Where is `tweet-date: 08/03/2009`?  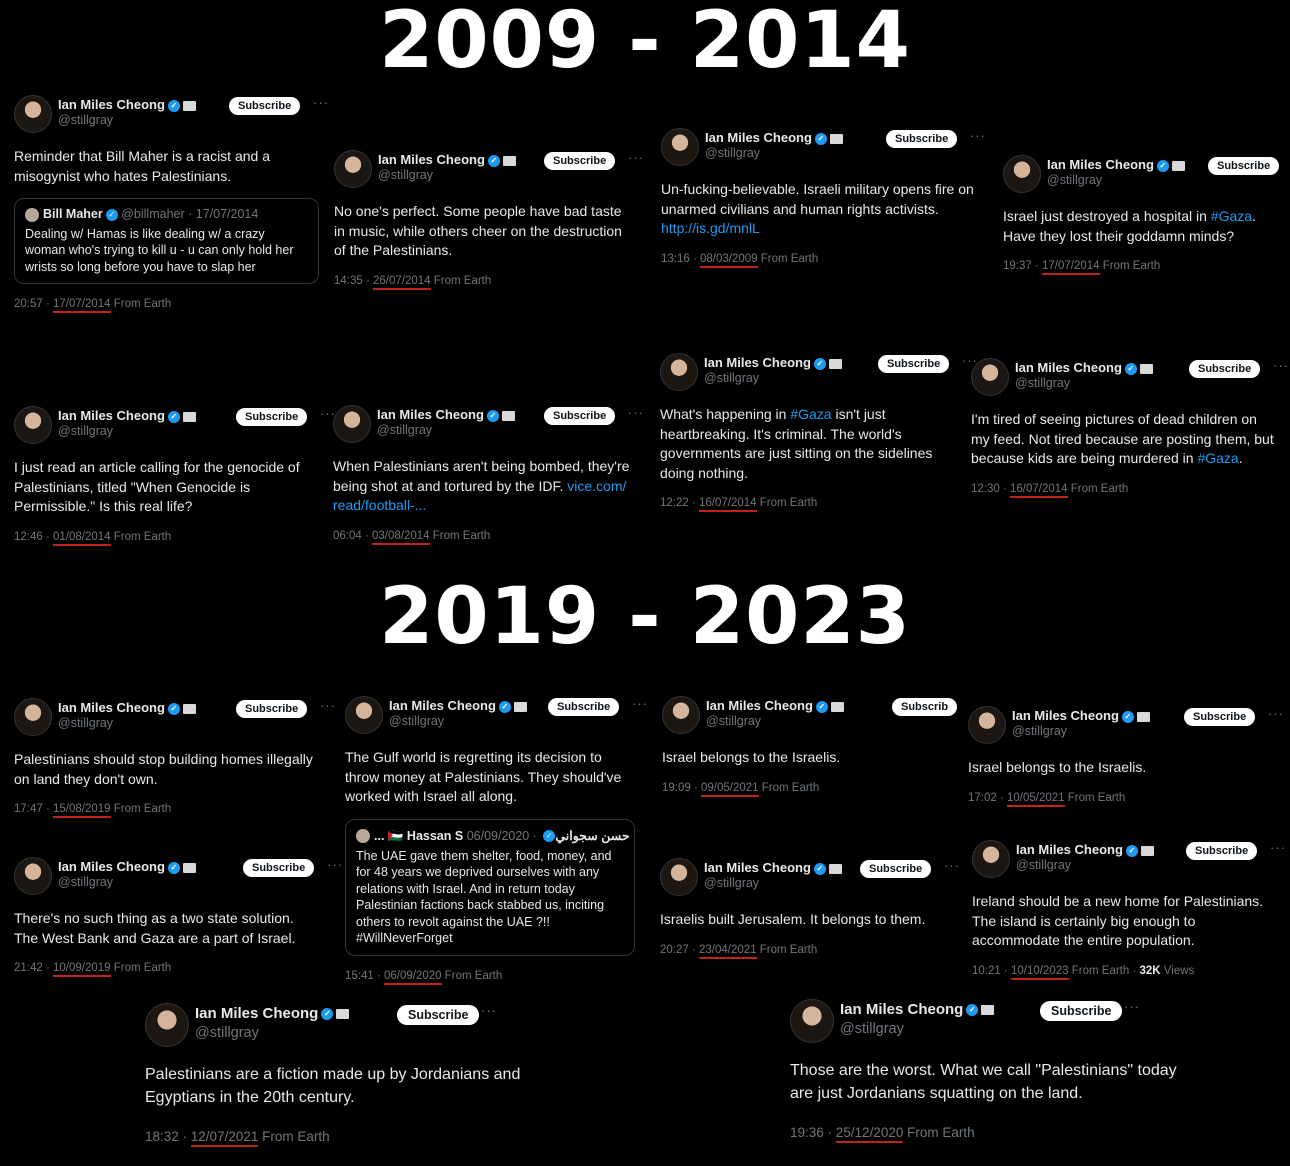
tweet-date: 08/03/2009 is located at coordinates (729, 260).